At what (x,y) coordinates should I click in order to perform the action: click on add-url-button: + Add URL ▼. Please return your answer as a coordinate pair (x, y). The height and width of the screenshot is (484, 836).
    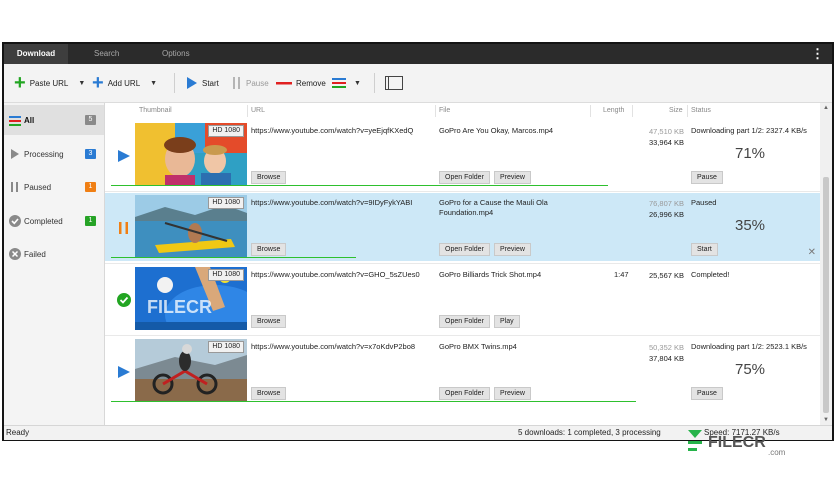
    Looking at the image, I should click on (124, 83).